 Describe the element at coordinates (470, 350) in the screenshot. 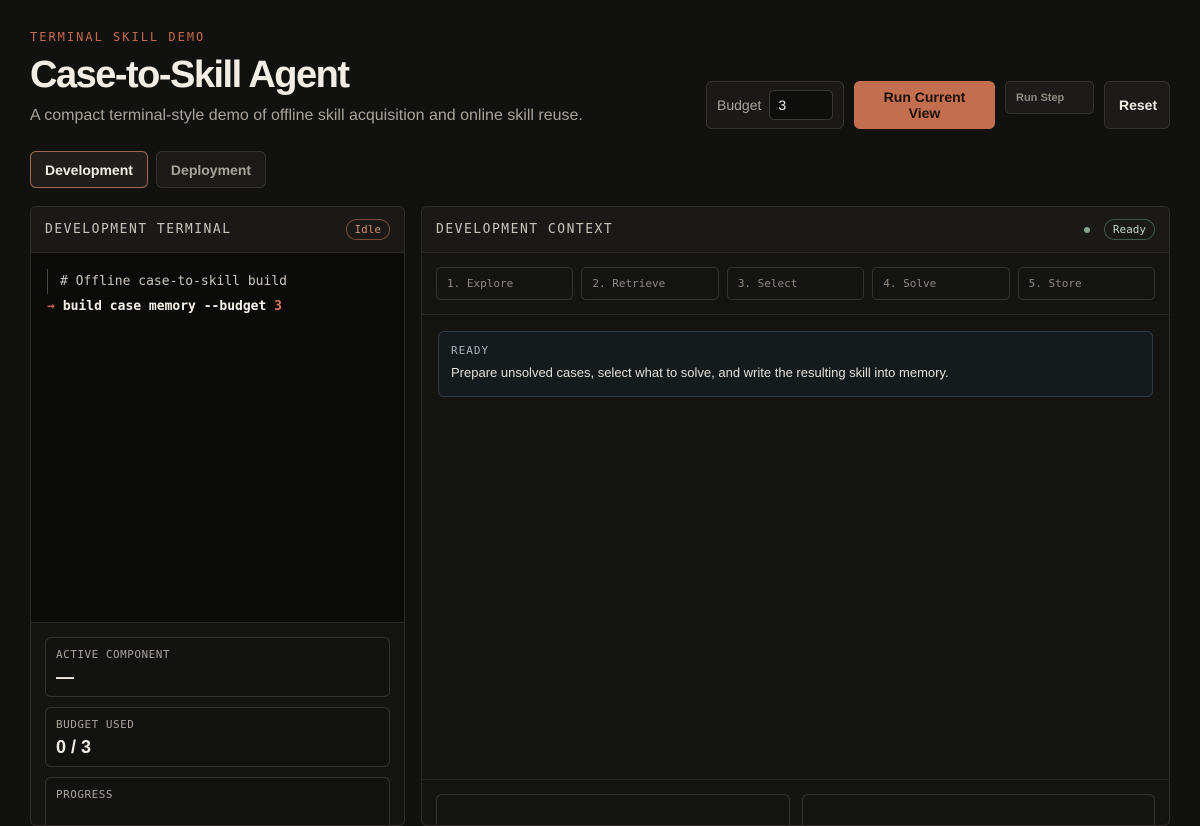

I see `ready-card-label: READY` at that location.